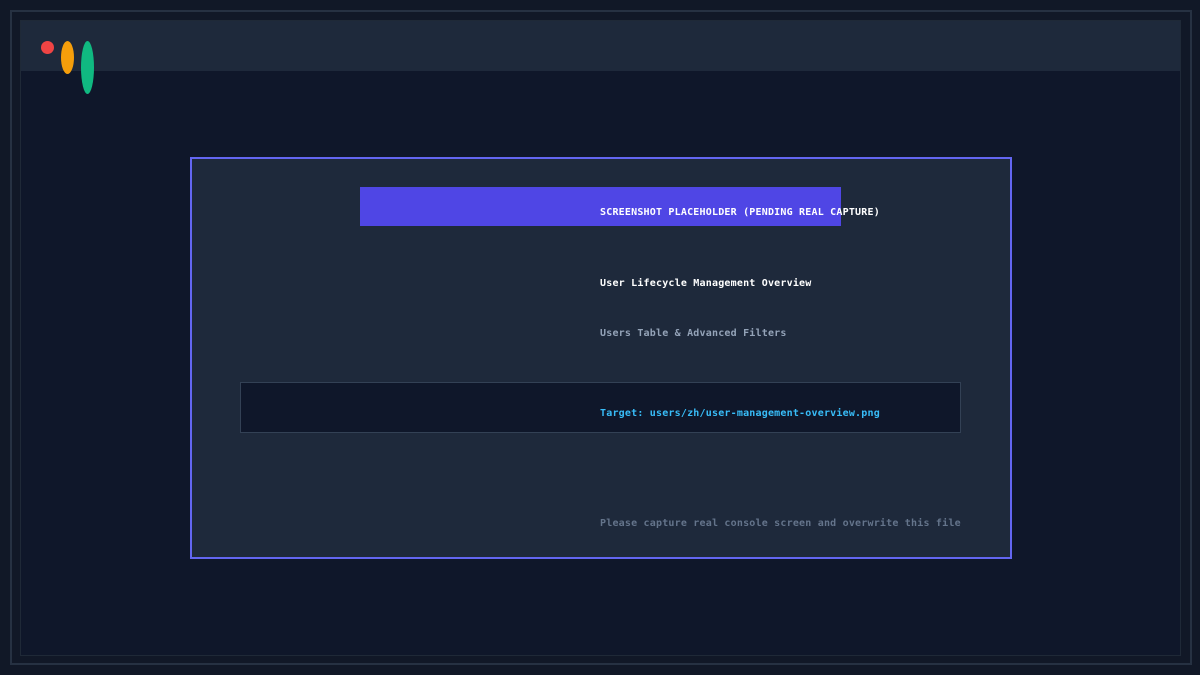 Image resolution: width=1200 pixels, height=675 pixels. What do you see at coordinates (47, 47) in the screenshot?
I see `close-window-icon` at bounding box center [47, 47].